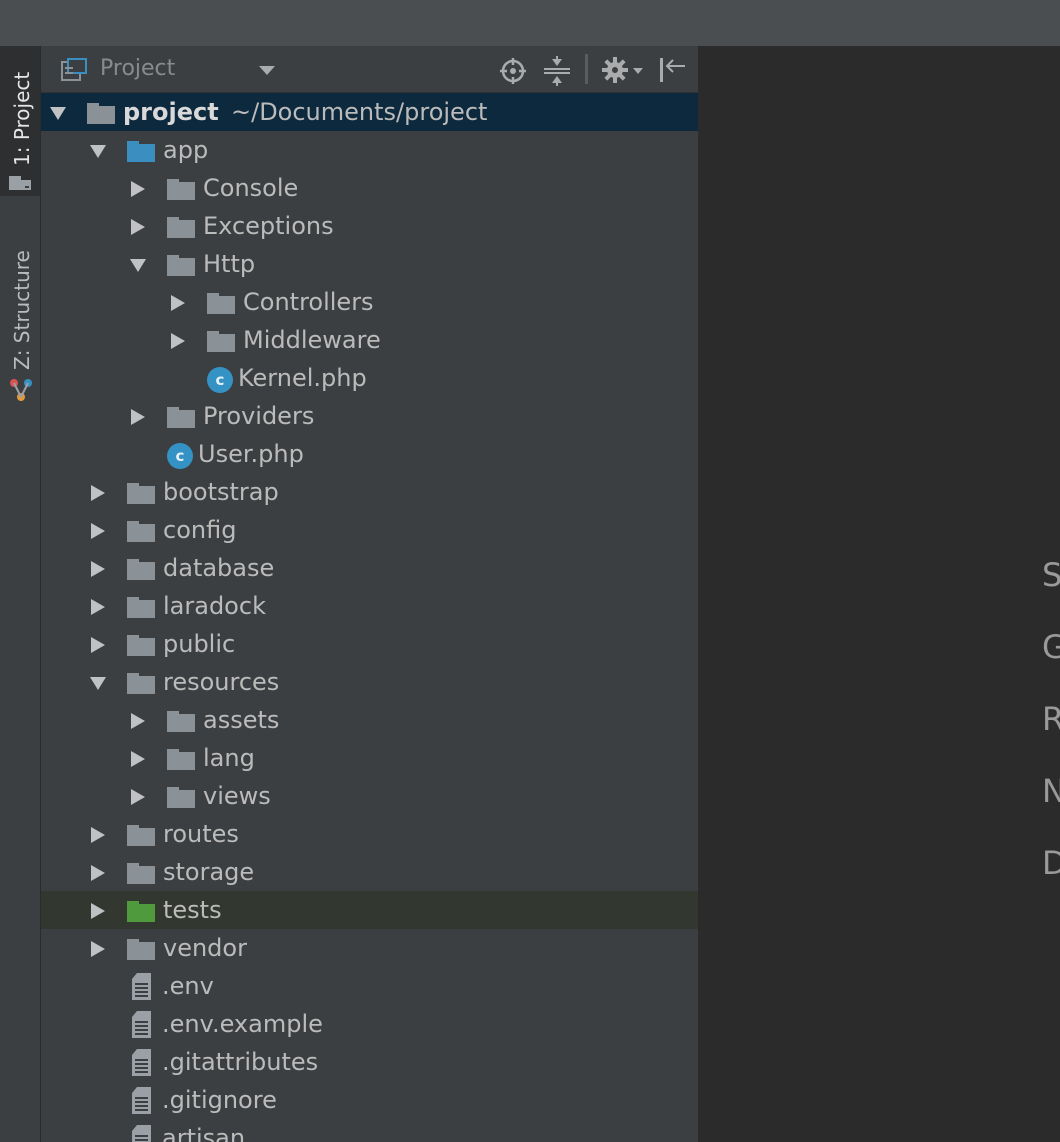 The image size is (1060, 1142). I want to click on tree-item-label: assets, so click(241, 720).